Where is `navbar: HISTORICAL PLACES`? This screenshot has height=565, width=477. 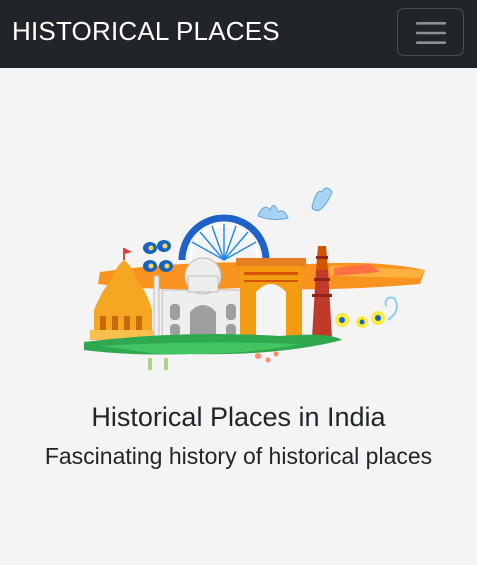
navbar: HISTORICAL PLACES is located at coordinates (238, 34).